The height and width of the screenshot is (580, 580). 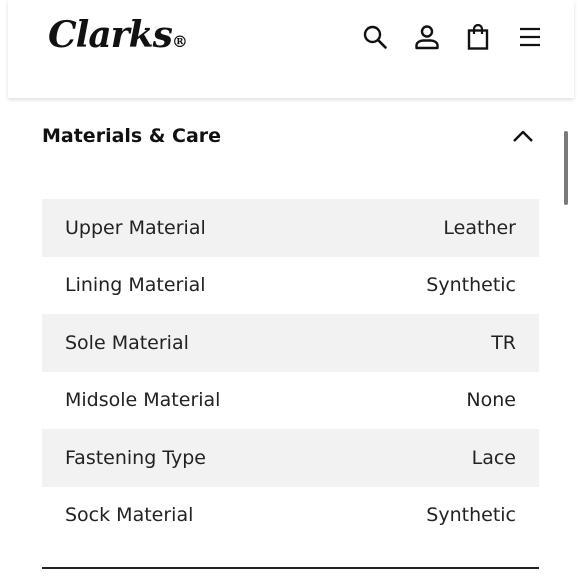 I want to click on logo-registered-mark: ®, so click(x=179, y=41).